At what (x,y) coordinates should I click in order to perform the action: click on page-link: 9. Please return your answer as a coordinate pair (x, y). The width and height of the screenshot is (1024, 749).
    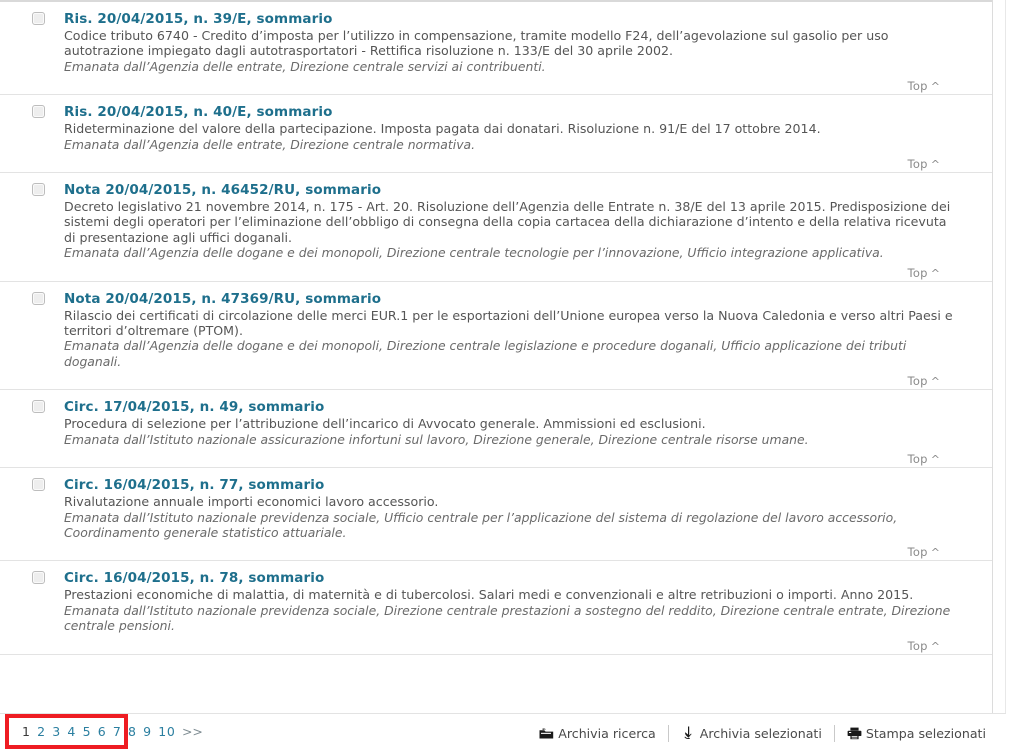
    Looking at the image, I should click on (147, 731).